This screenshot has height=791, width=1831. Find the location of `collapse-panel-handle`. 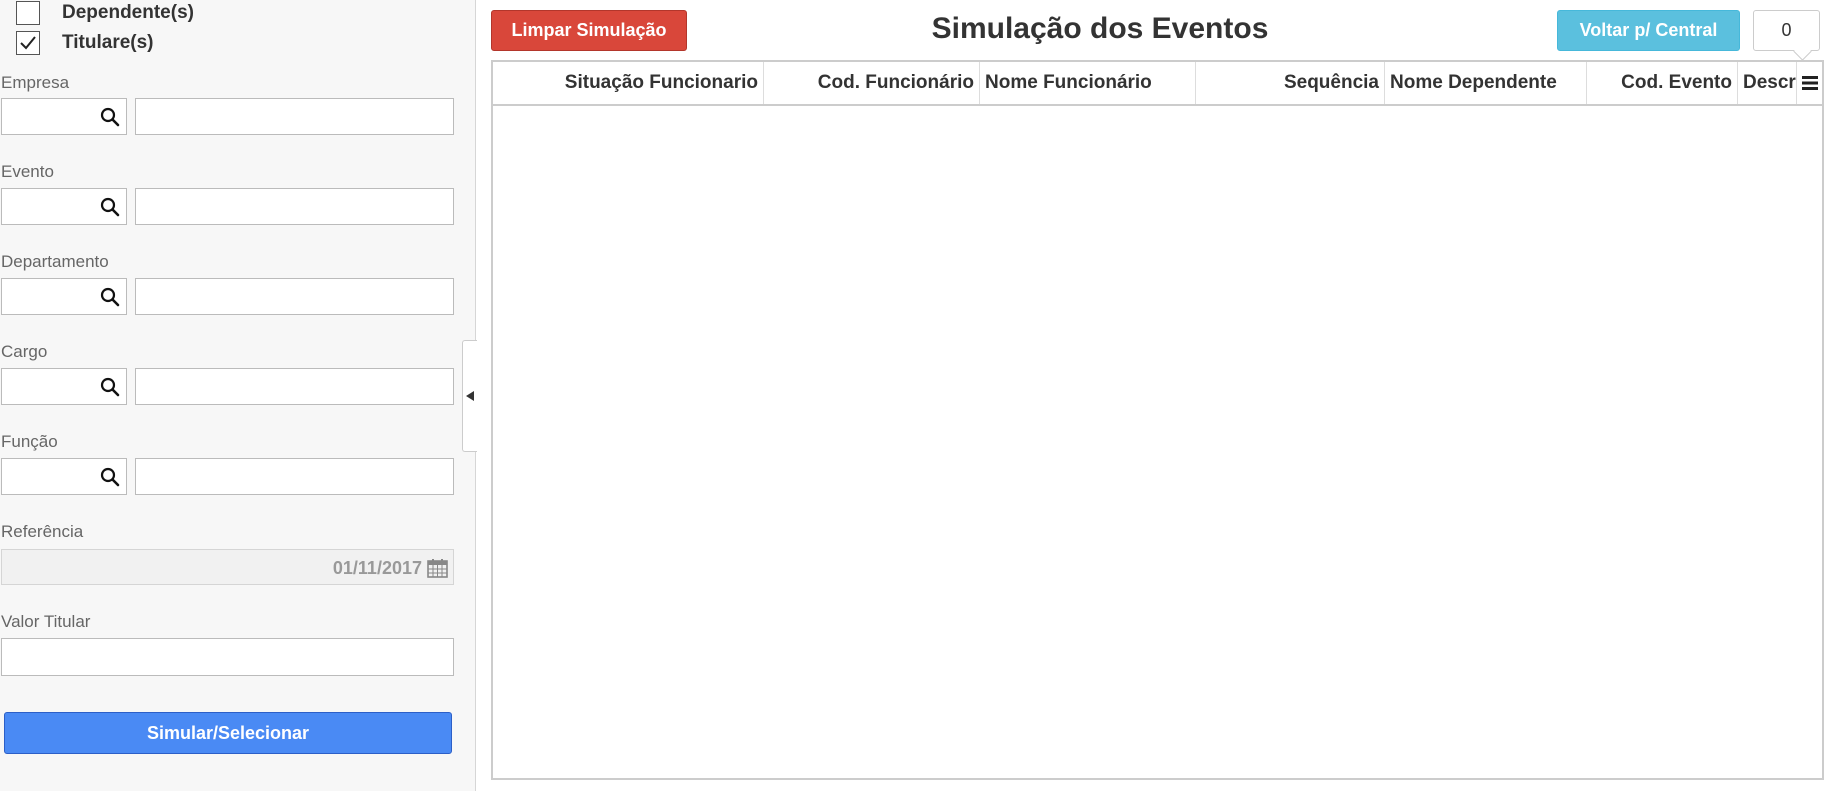

collapse-panel-handle is located at coordinates (469, 396).